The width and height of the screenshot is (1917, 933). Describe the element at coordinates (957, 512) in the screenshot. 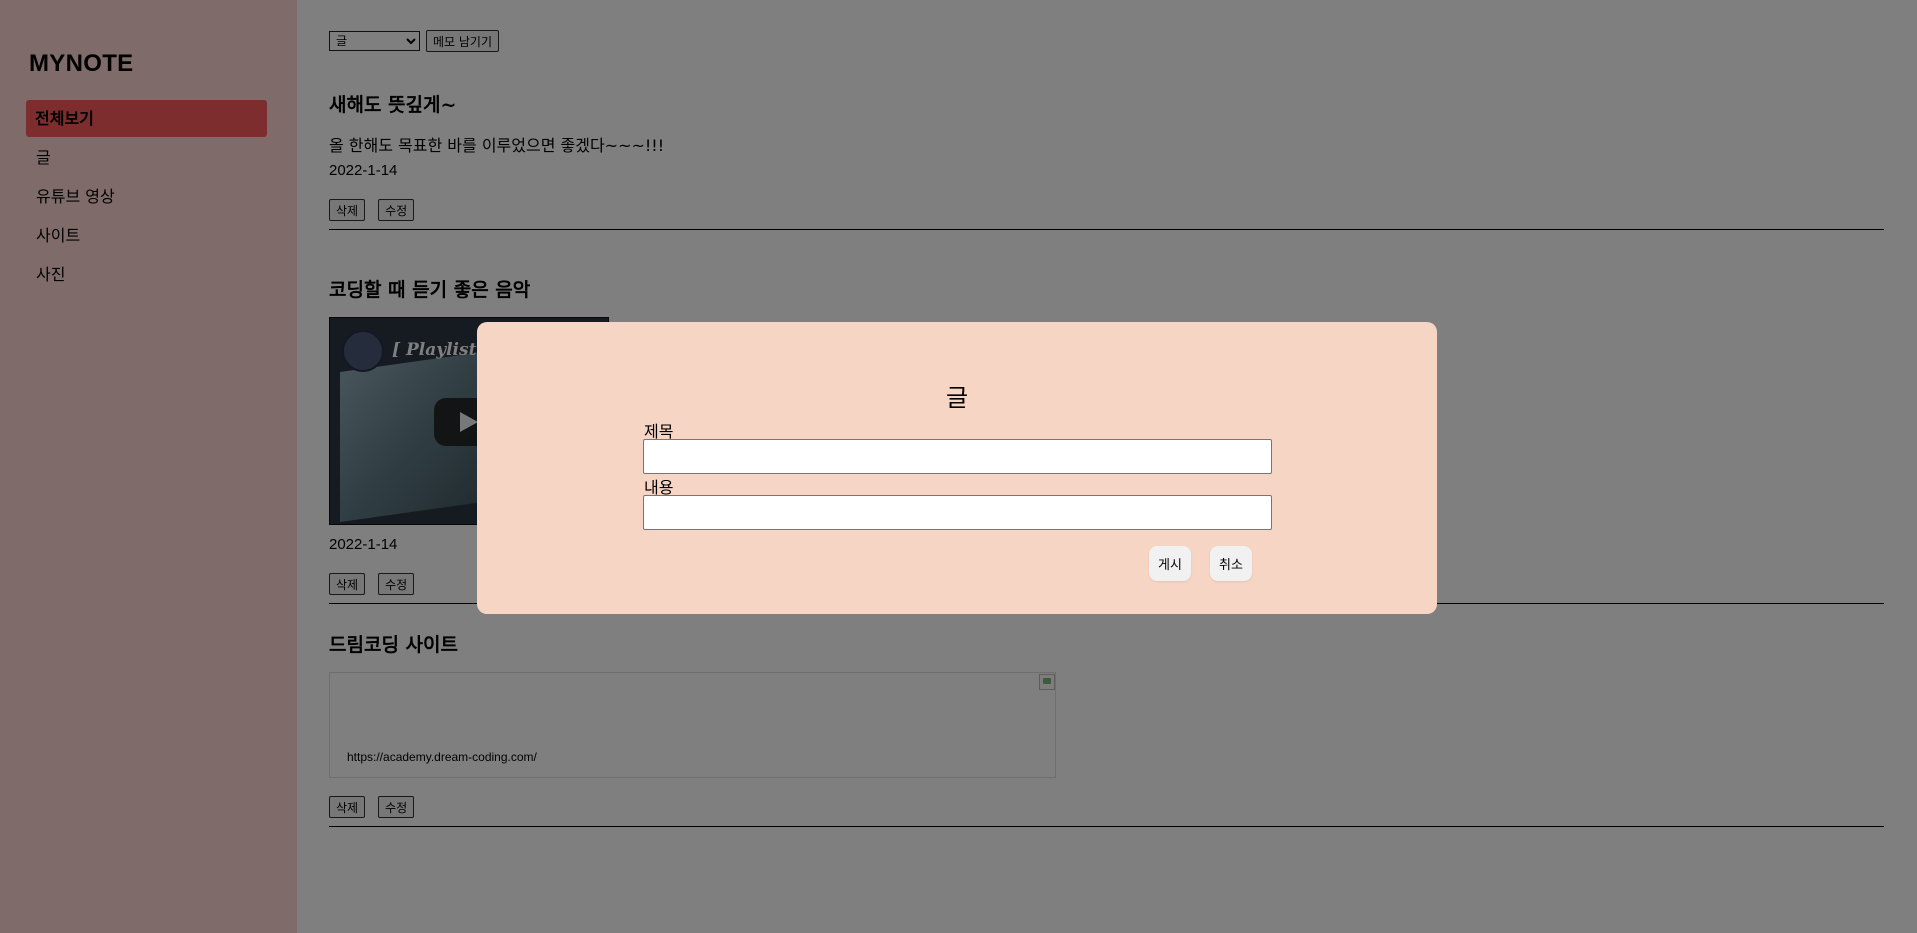

I see `content-input` at that location.